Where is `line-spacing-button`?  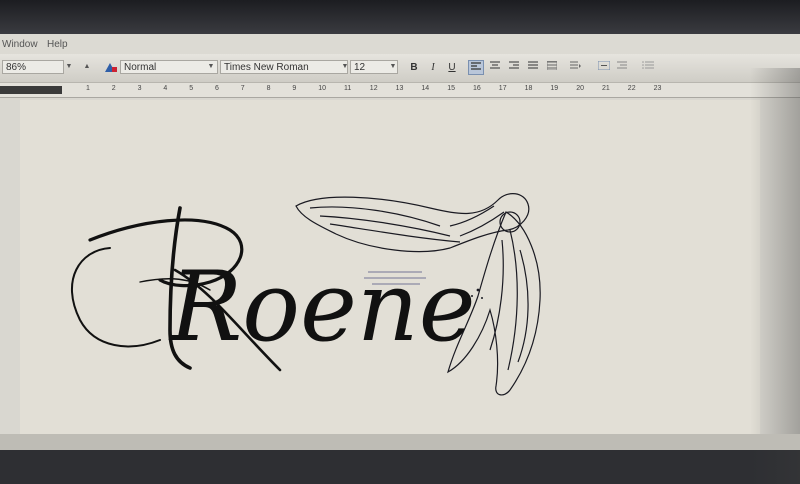 line-spacing-button is located at coordinates (552, 67).